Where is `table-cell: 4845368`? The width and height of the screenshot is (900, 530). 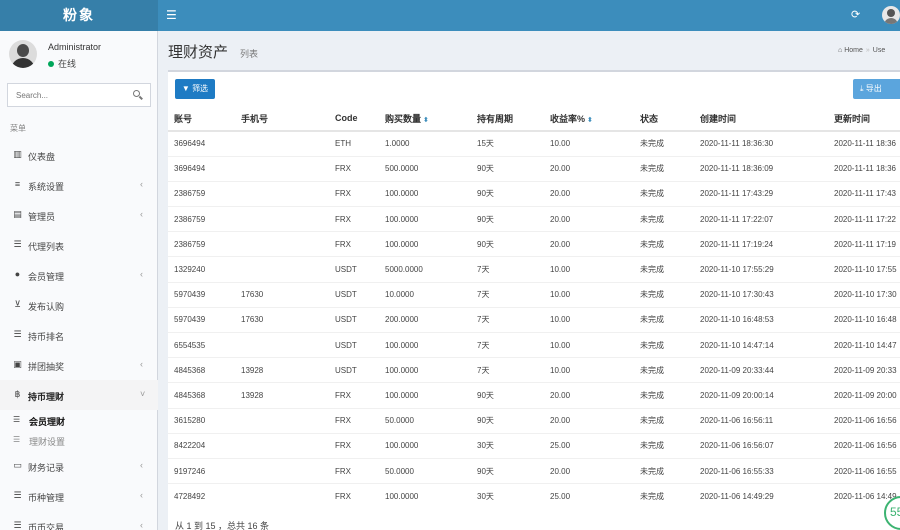 table-cell: 4845368 is located at coordinates (201, 370).